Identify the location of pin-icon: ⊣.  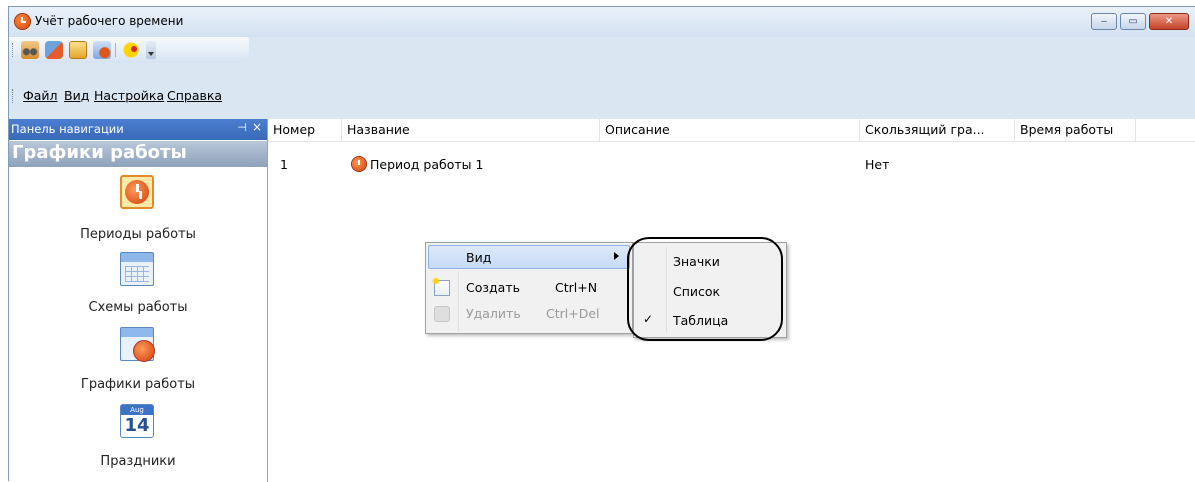
(242, 127).